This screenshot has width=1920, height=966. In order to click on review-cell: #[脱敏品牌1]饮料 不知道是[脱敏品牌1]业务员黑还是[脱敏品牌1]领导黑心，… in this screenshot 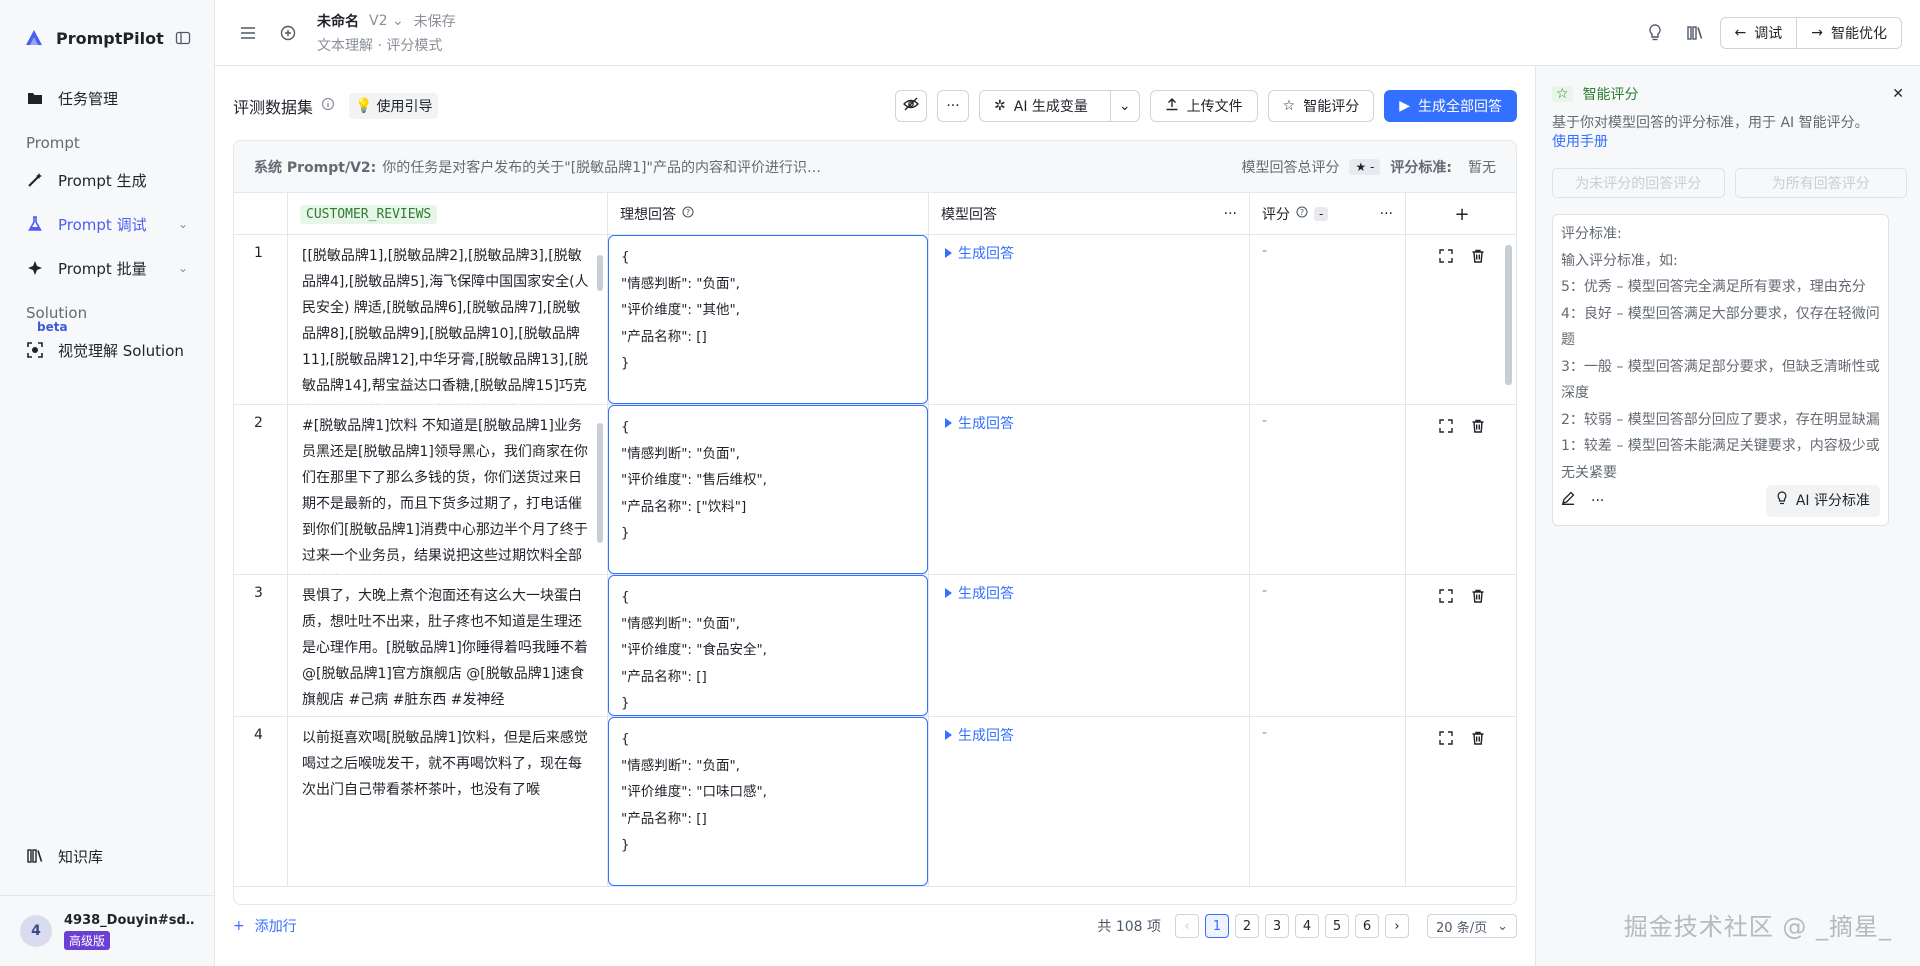, I will do `click(448, 489)`.